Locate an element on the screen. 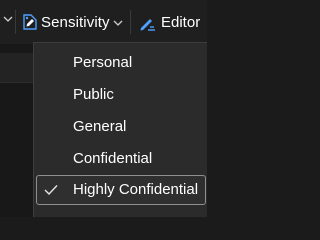  menu-item-confidential: Confidential is located at coordinates (121, 159).